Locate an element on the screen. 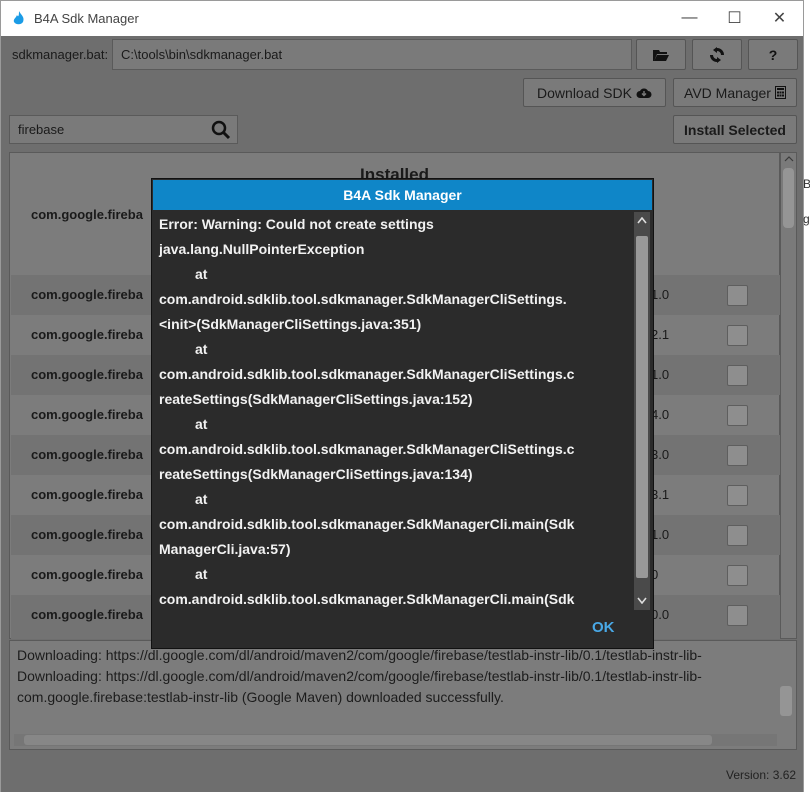 The height and width of the screenshot is (798, 810). browse-folder-button is located at coordinates (661, 54).